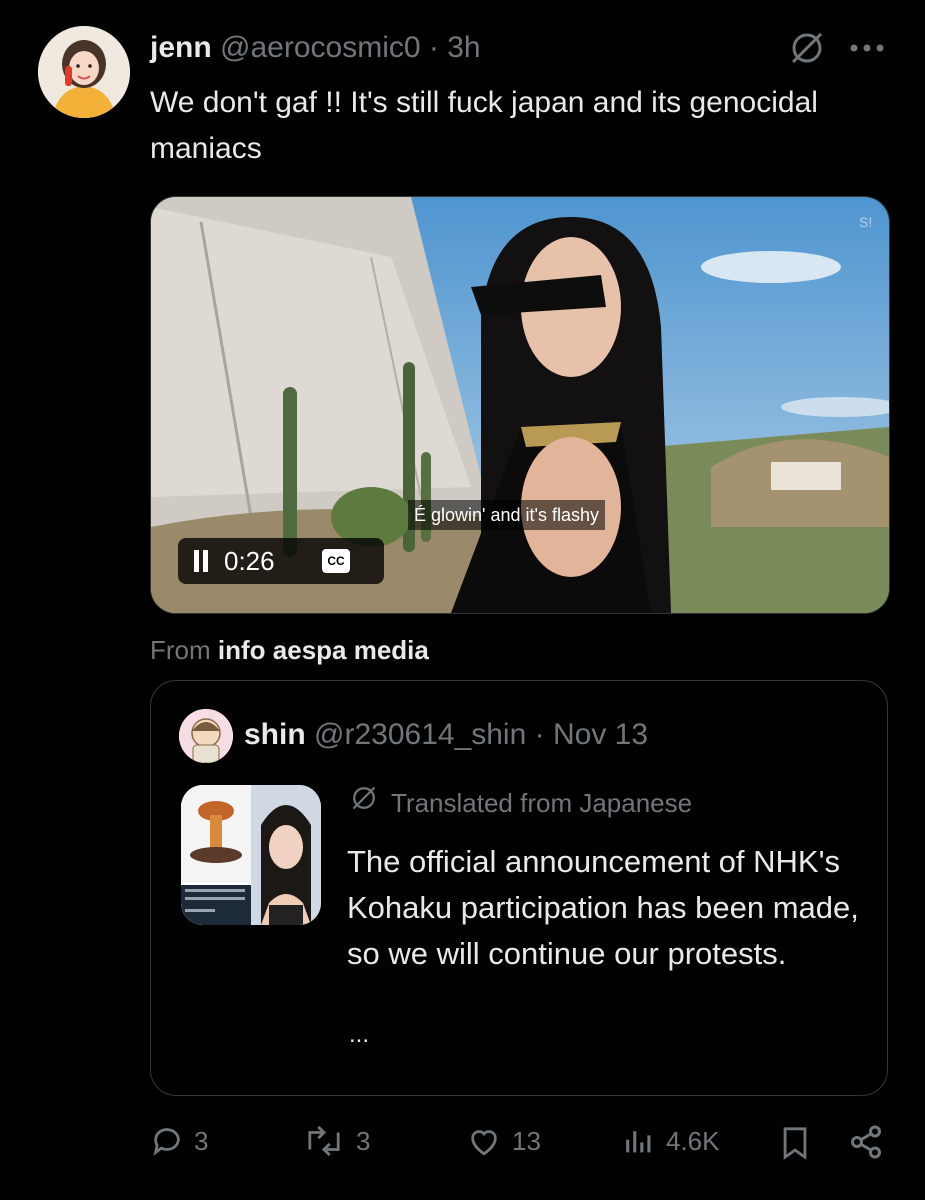  Describe the element at coordinates (503, 1141) in the screenshot. I see `like-button: 13` at that location.